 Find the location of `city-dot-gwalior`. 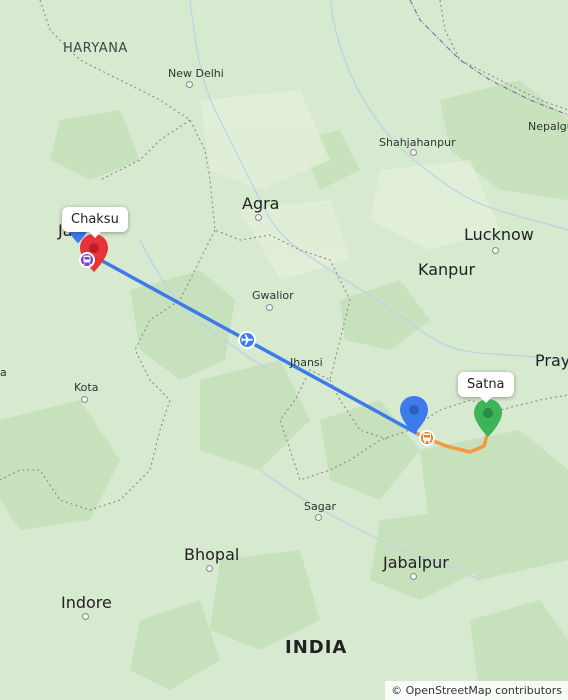

city-dot-gwalior is located at coordinates (269, 307).